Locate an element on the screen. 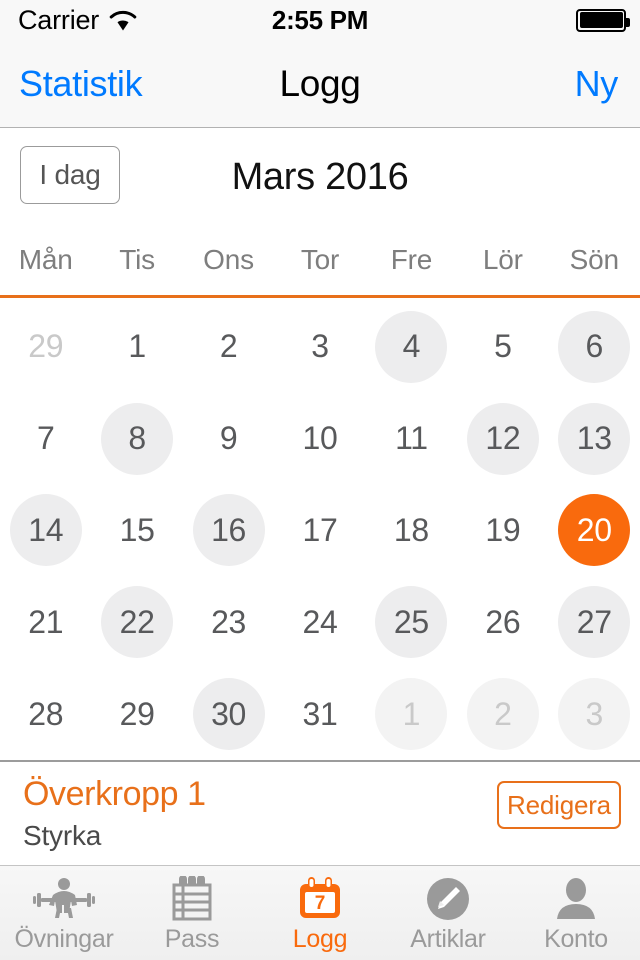 This screenshot has width=640, height=960. person-icon is located at coordinates (576, 899).